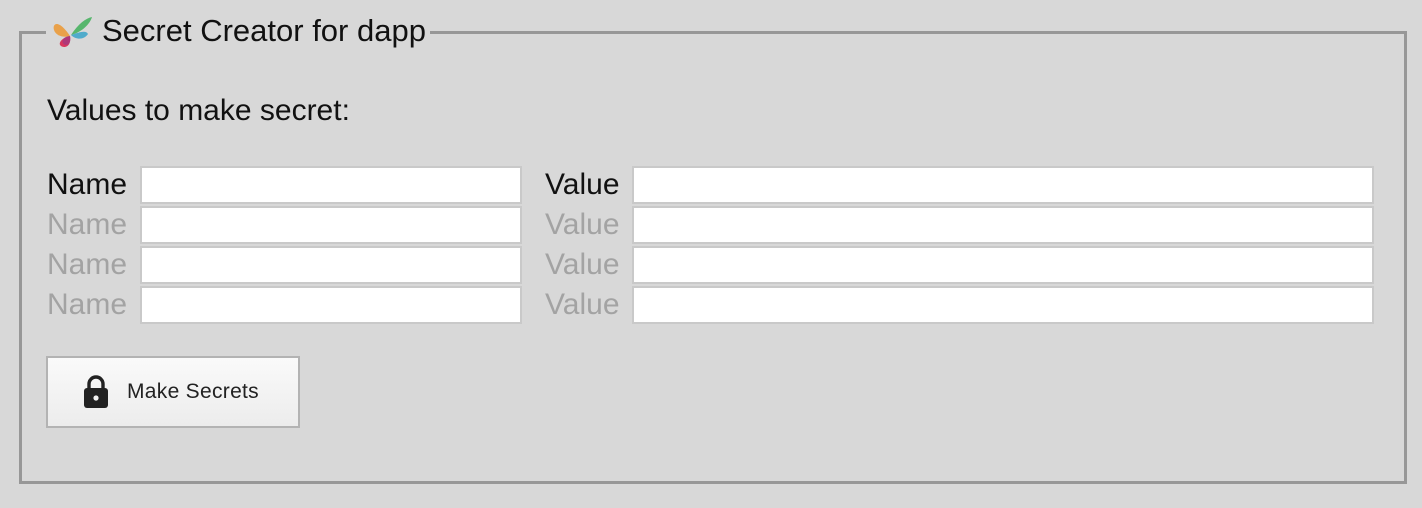 The image size is (1422, 508). What do you see at coordinates (72, 31) in the screenshot?
I see `butterfly-logo-icon` at bounding box center [72, 31].